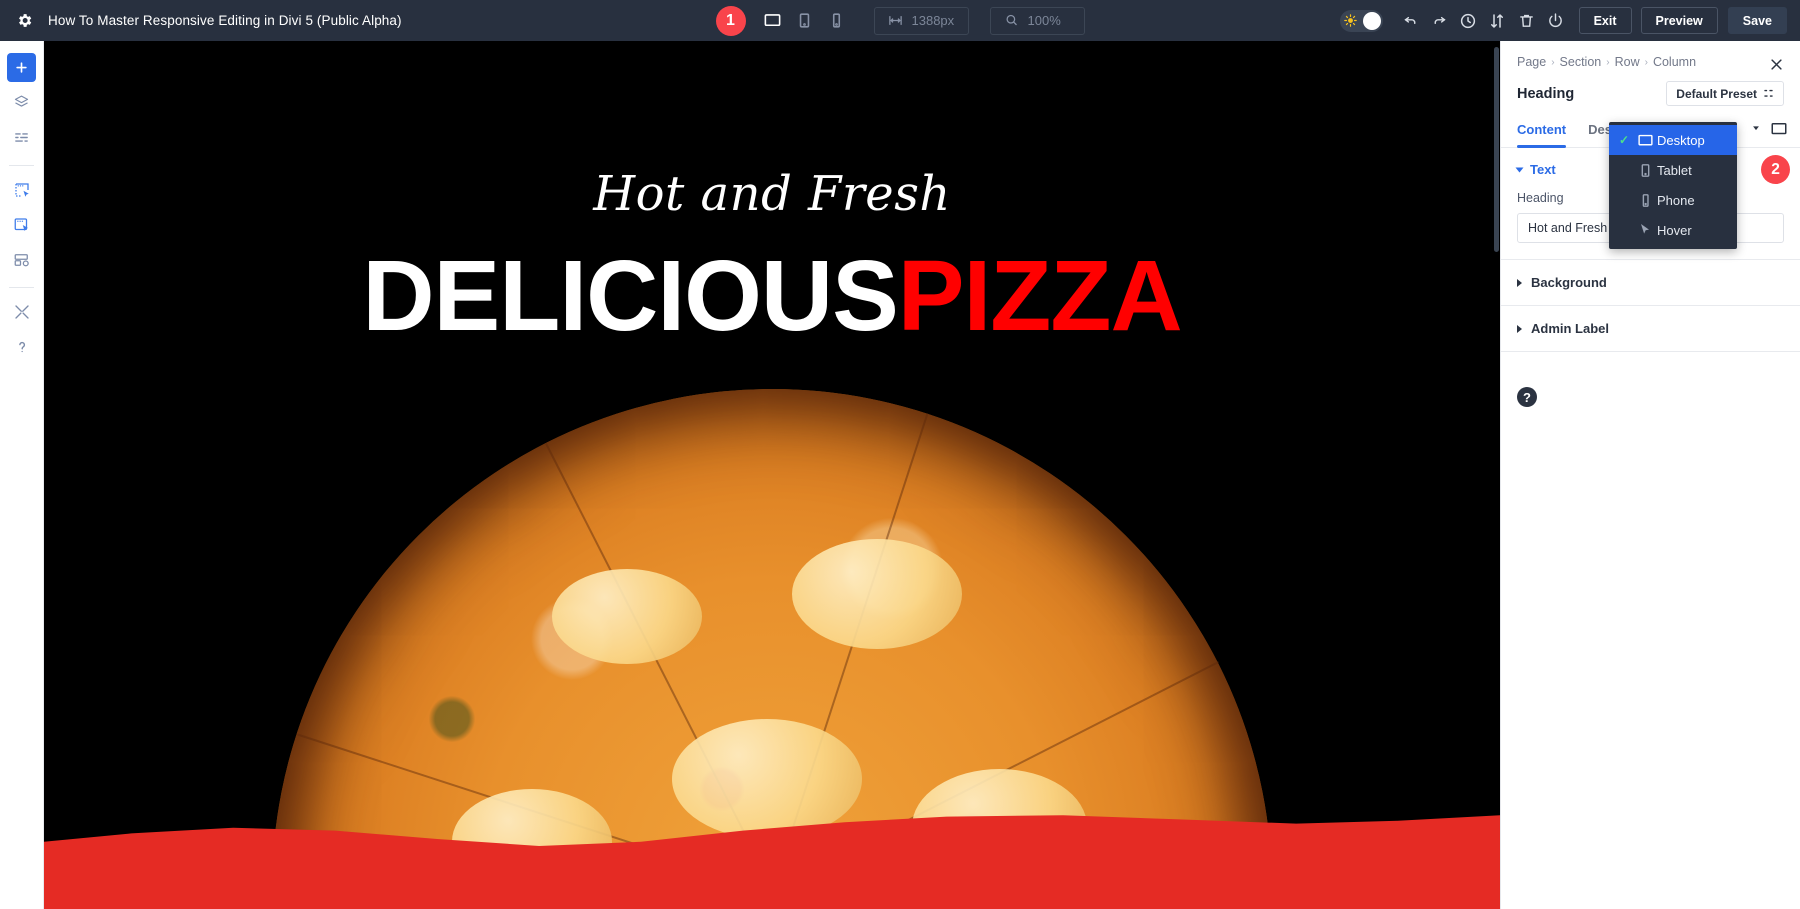 The image size is (1800, 909). I want to click on breadcrumb: Page › Section › Row › Column, so click(1650, 55).